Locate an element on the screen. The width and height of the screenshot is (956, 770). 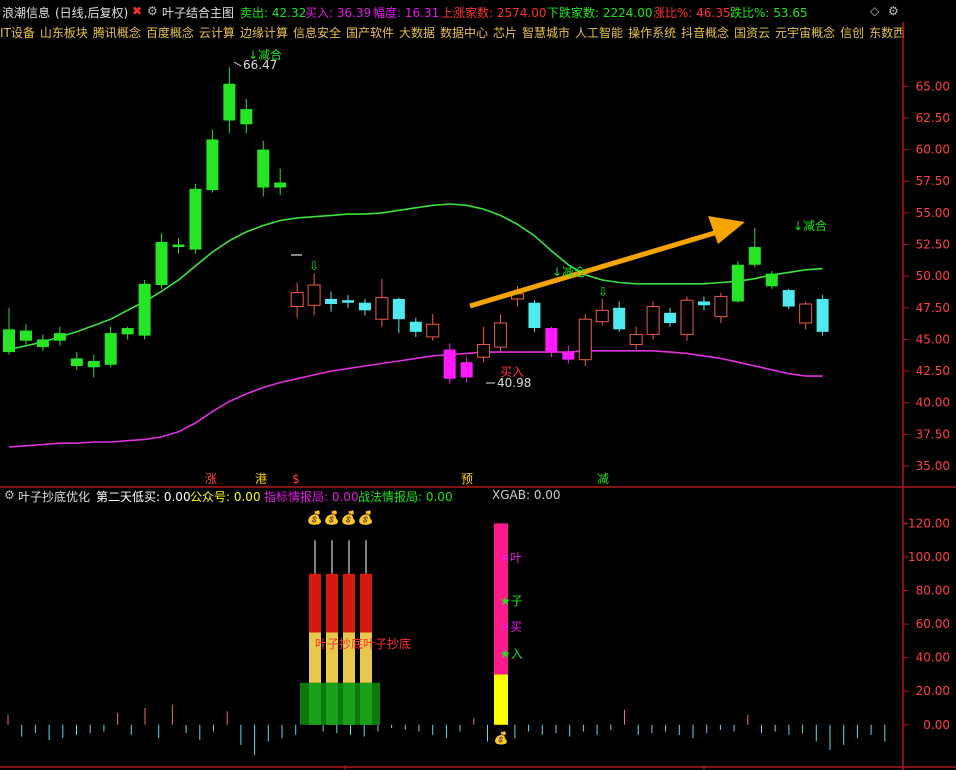
y-tick-label: 40.00 is located at coordinates (933, 403).